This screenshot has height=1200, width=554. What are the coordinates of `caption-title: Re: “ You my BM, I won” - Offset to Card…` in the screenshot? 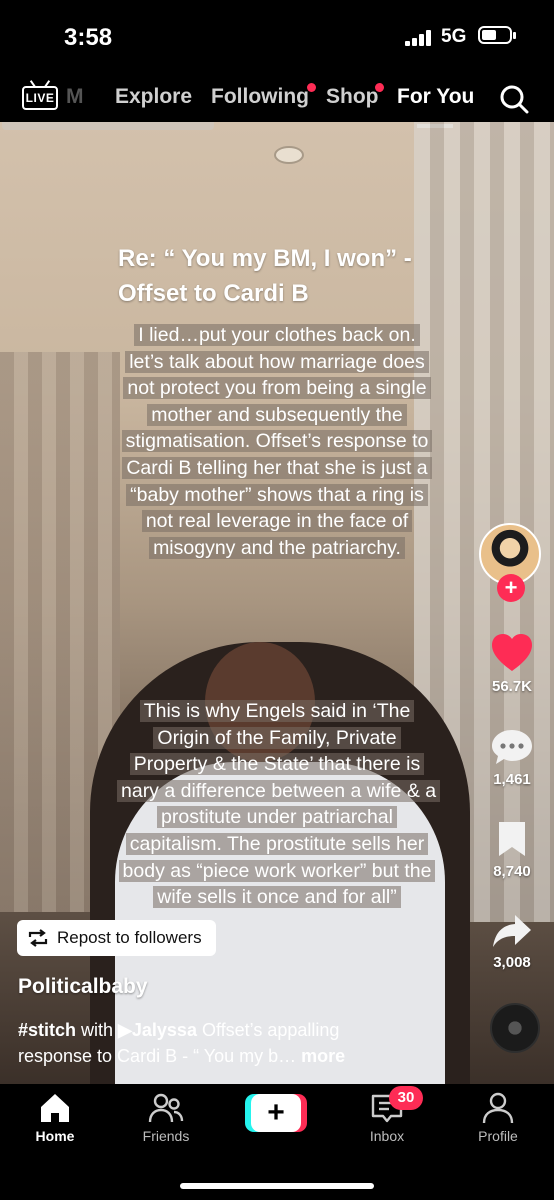 It's located at (265, 276).